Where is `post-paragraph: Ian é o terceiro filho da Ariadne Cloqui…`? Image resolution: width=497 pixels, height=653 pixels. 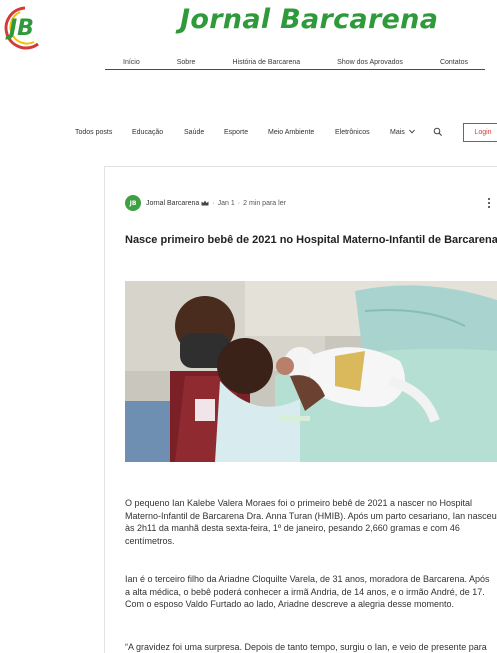
post-paragraph: Ian é o terceiro filho da Ariadne Cloqui… is located at coordinates (307, 591).